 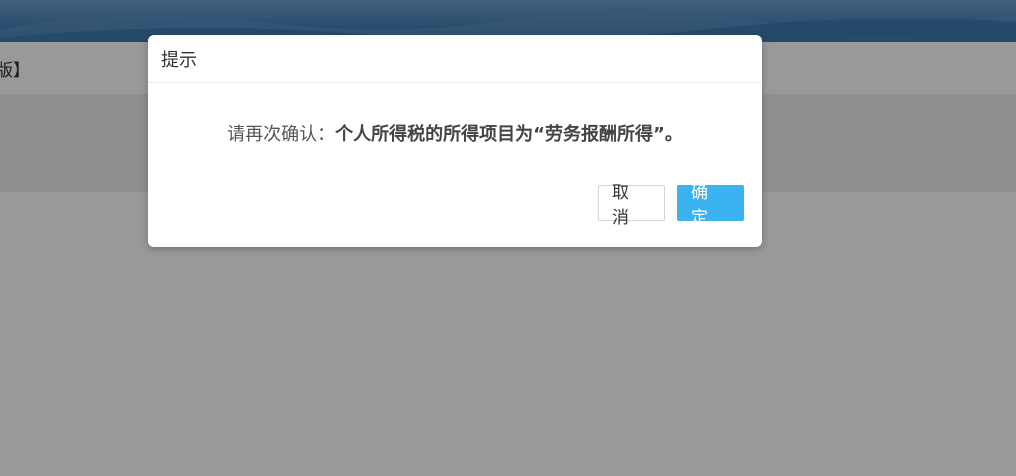 What do you see at coordinates (631, 205) in the screenshot?
I see `cancel-button: 取消` at bounding box center [631, 205].